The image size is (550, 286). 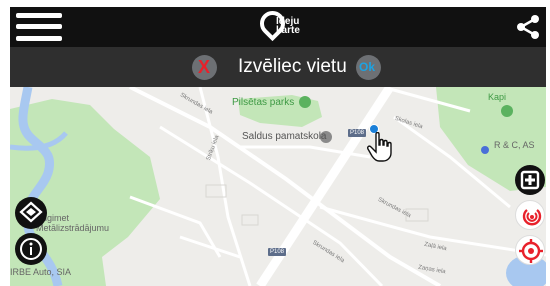 What do you see at coordinates (41, 272) in the screenshot?
I see `business-label-irbe: IRBE Auto, SIA` at bounding box center [41, 272].